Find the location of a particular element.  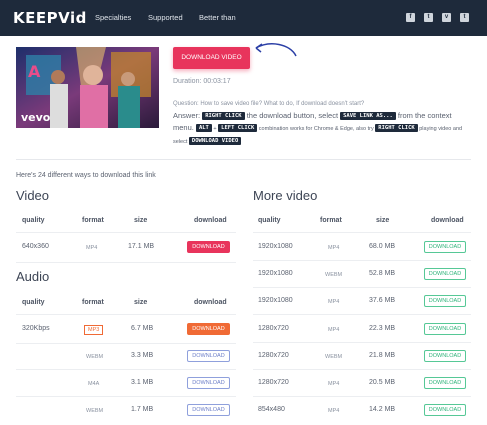

audio-size: 1.7 MB is located at coordinates (142, 409).